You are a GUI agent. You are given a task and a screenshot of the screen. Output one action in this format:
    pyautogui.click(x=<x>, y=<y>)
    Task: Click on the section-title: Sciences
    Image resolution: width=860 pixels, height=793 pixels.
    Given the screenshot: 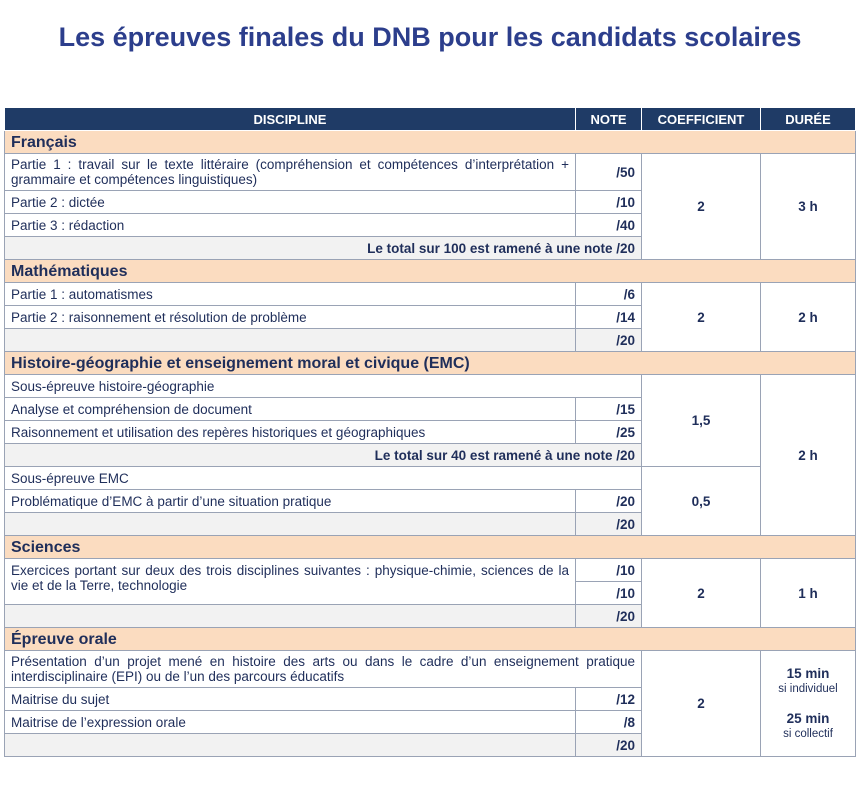 What is the action you would take?
    pyautogui.click(x=430, y=547)
    